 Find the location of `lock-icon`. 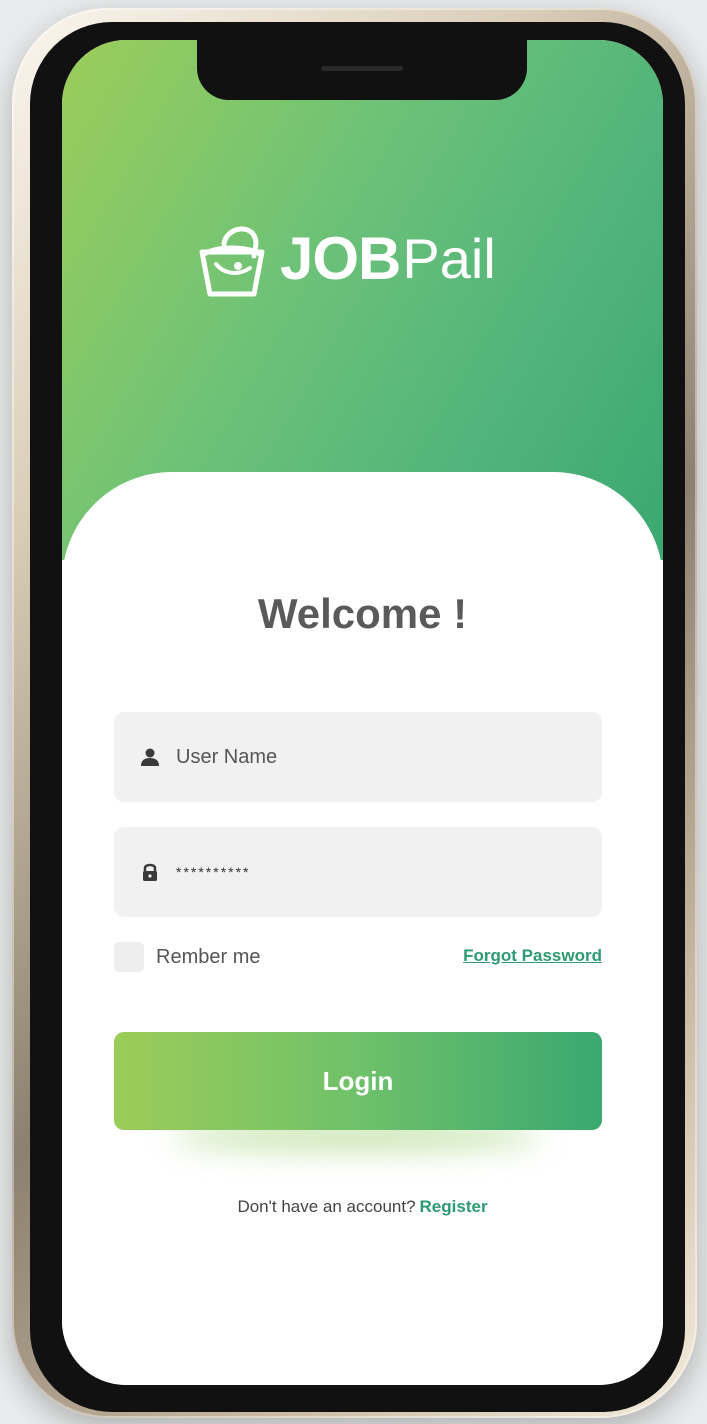

lock-icon is located at coordinates (150, 872).